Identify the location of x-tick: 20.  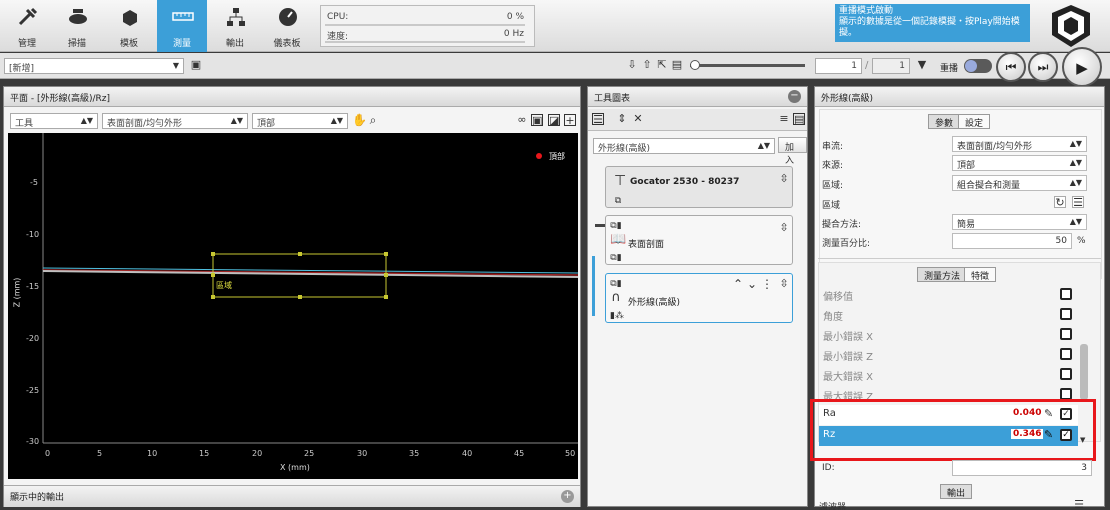
(257, 453).